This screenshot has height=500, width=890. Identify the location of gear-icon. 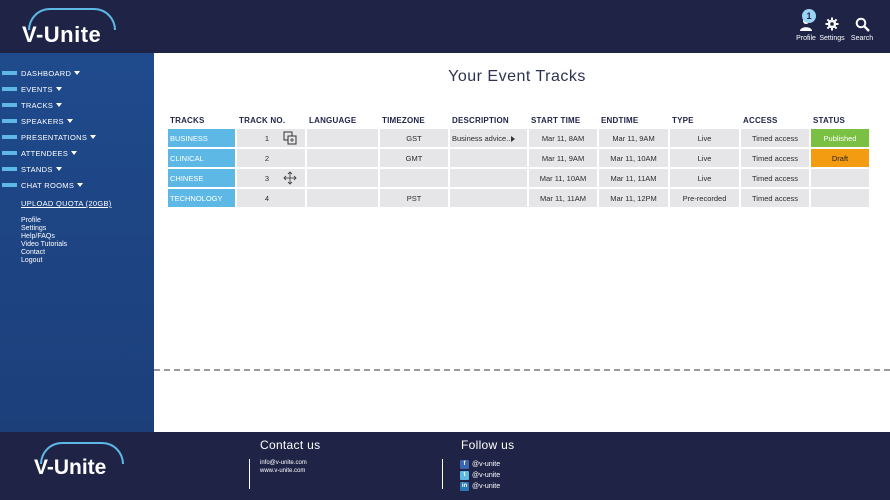
(832, 24).